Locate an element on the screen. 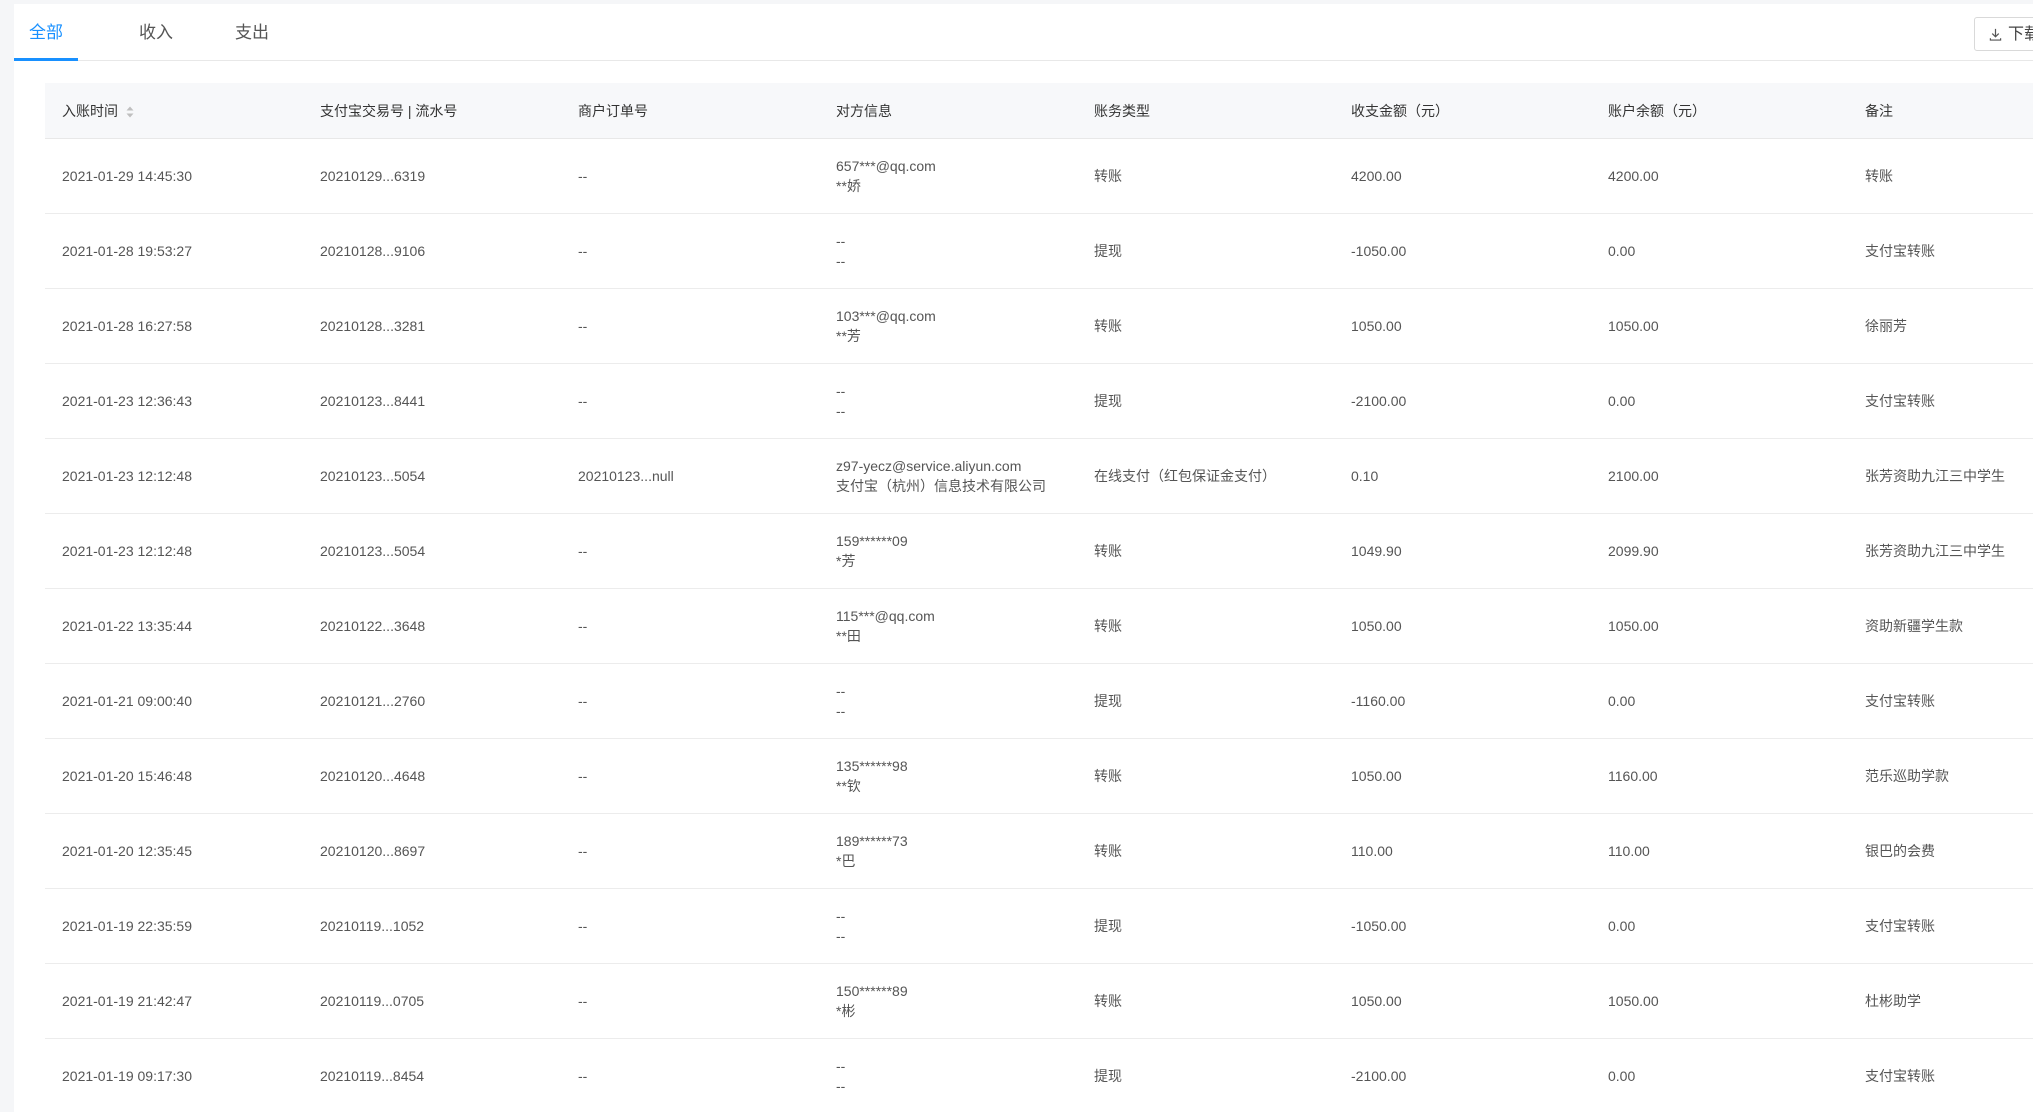  tab-income: 收入 is located at coordinates (156, 32).